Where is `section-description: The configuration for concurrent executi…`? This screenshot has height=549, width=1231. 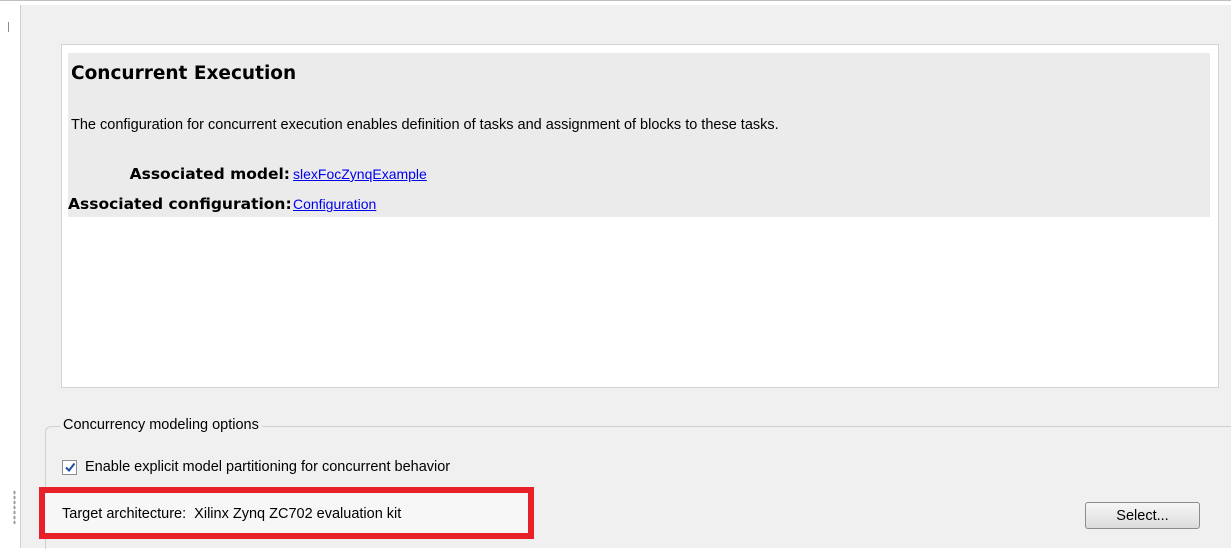 section-description: The configuration for concurrent executi… is located at coordinates (425, 125).